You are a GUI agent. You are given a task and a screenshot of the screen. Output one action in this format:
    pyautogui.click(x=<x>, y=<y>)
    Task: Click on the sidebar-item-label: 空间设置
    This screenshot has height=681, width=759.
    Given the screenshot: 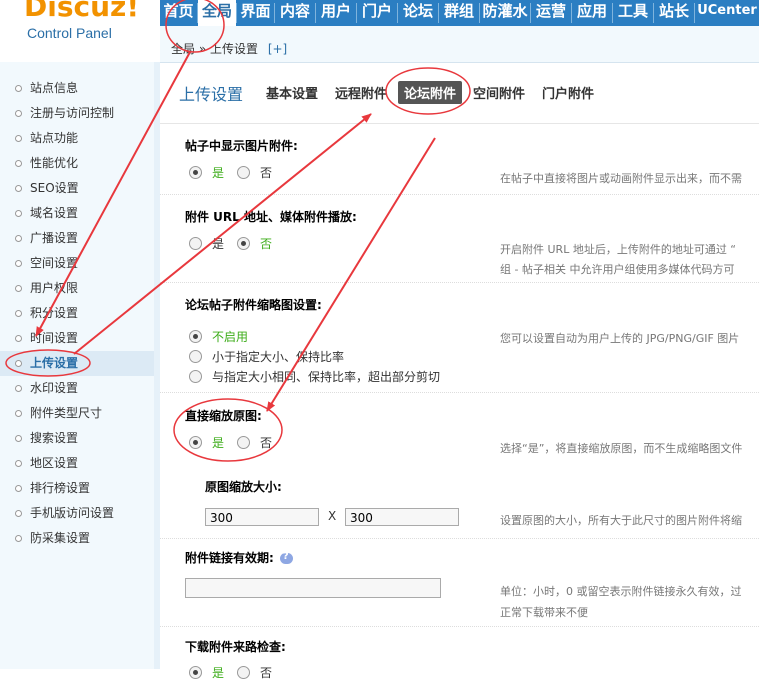 What is the action you would take?
    pyautogui.click(x=54, y=263)
    